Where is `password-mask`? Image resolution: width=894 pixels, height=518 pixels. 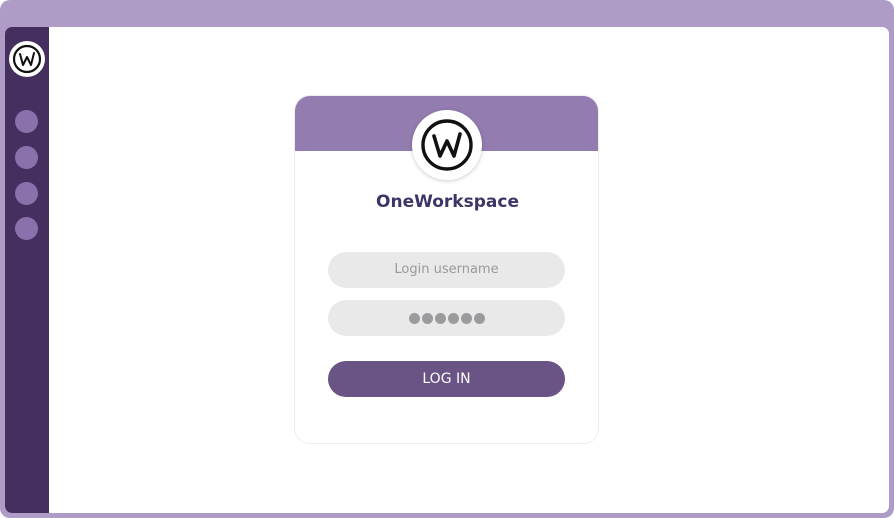
password-mask is located at coordinates (446, 318).